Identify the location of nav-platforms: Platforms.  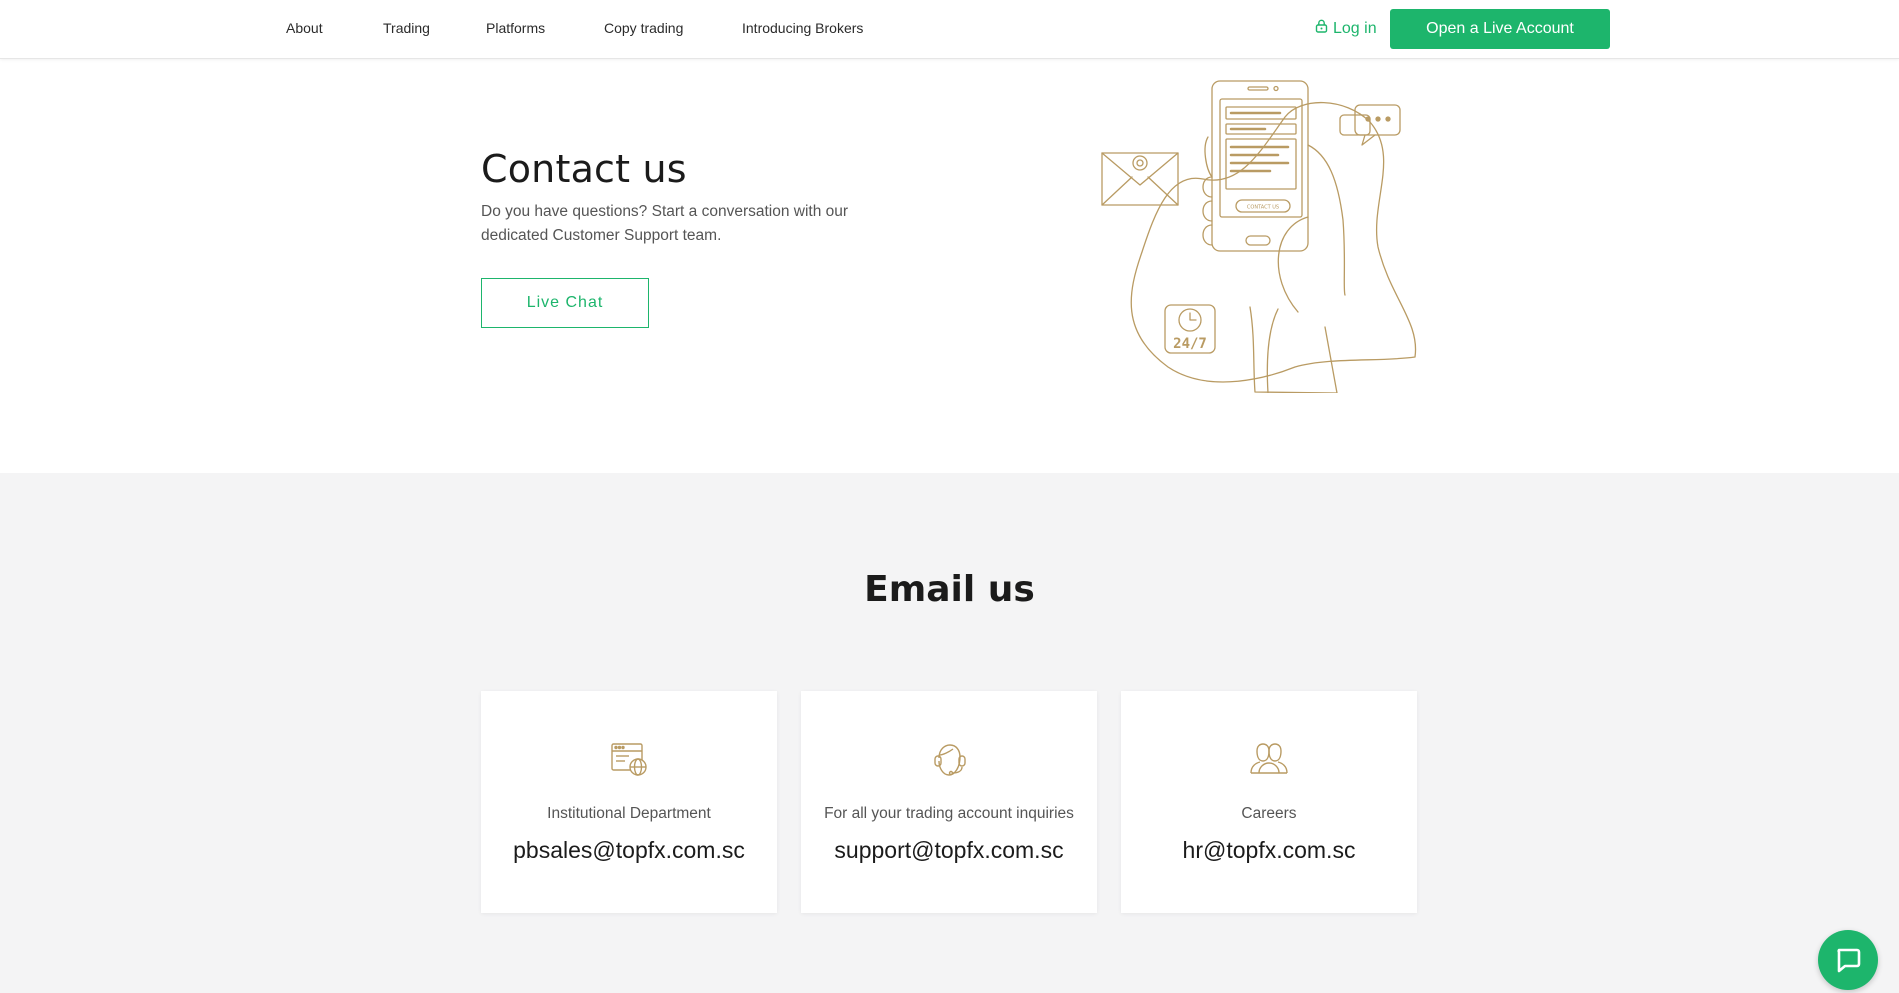
(515, 28).